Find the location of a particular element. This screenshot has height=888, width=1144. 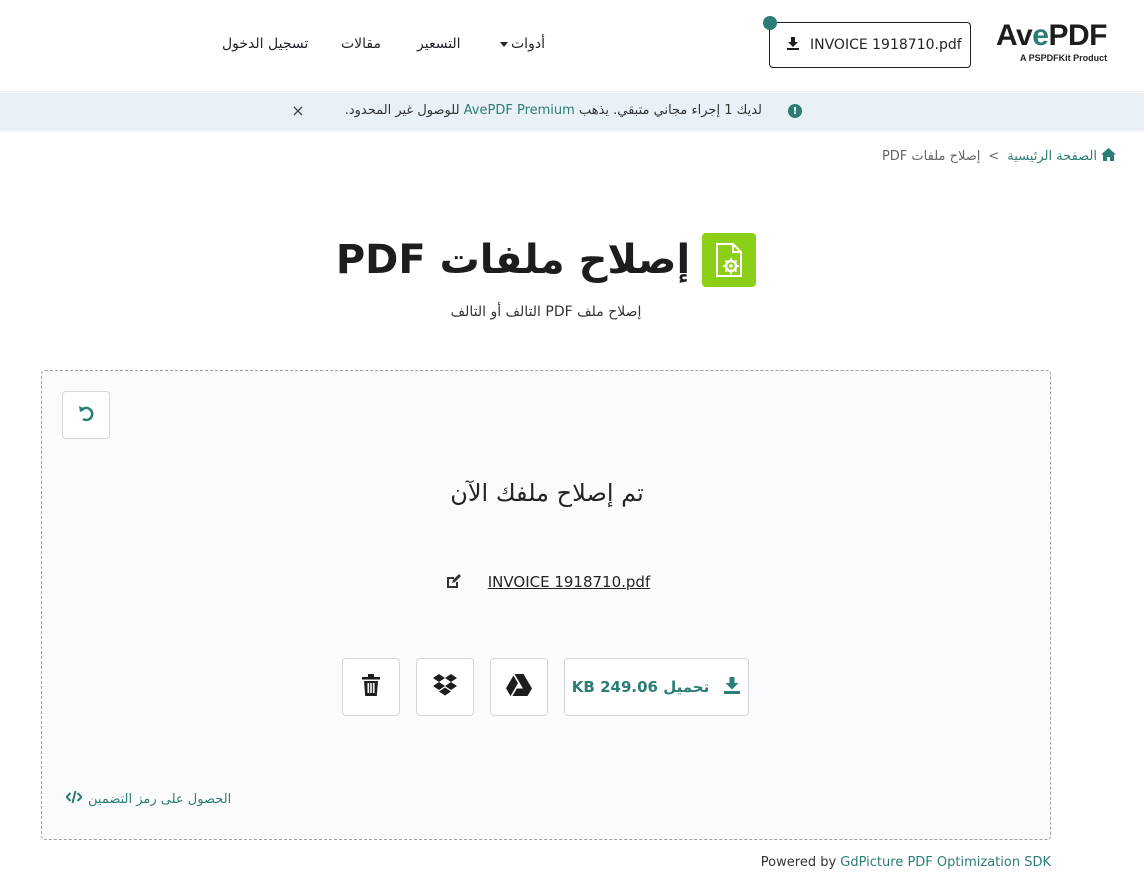

page-subtitle: إصلاح ملف PDF التالف أو التالف is located at coordinates (546, 312).